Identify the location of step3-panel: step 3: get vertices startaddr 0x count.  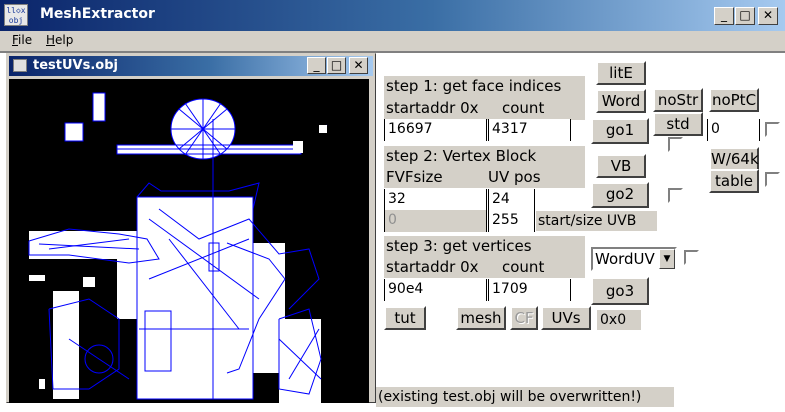
(484, 257).